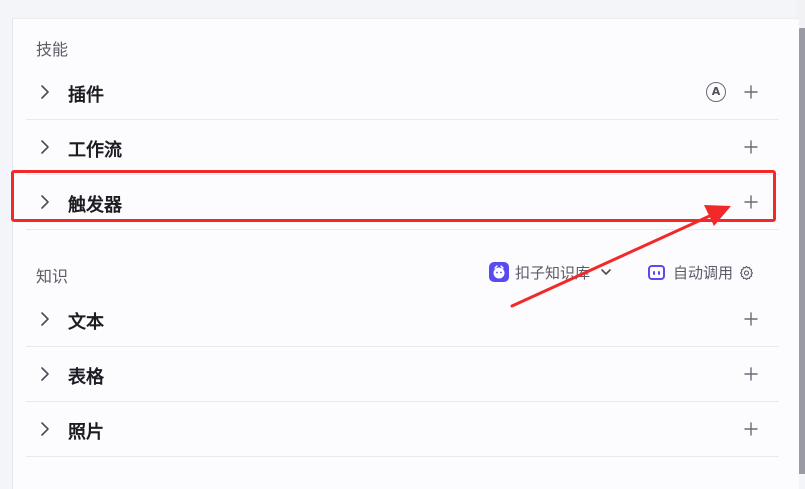 Image resolution: width=805 pixels, height=489 pixels. Describe the element at coordinates (393, 196) in the screenshot. I see `annotation-highlight-box` at that location.